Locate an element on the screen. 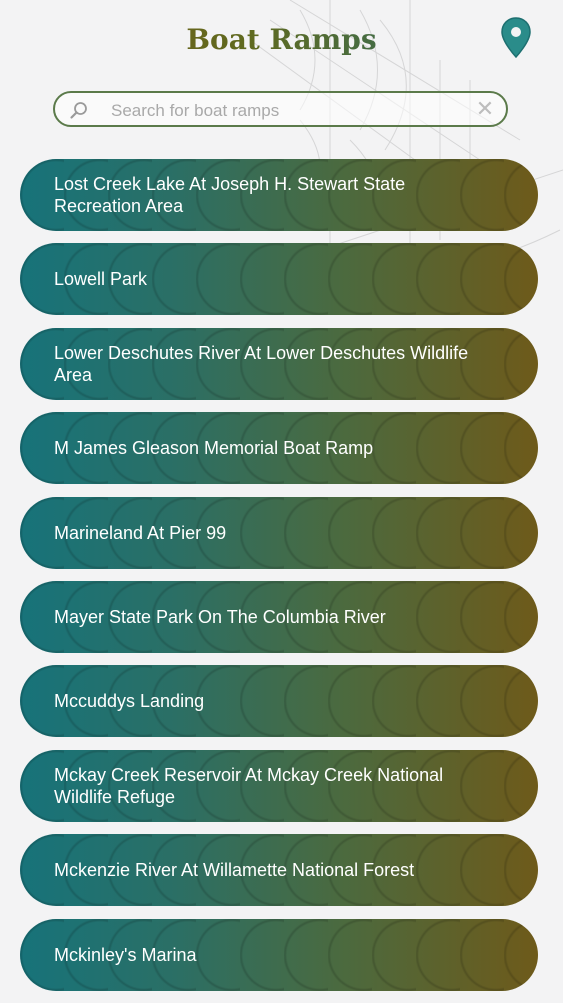 The width and height of the screenshot is (563, 1003). list-item: Mccuddys Landing is located at coordinates (279, 701).